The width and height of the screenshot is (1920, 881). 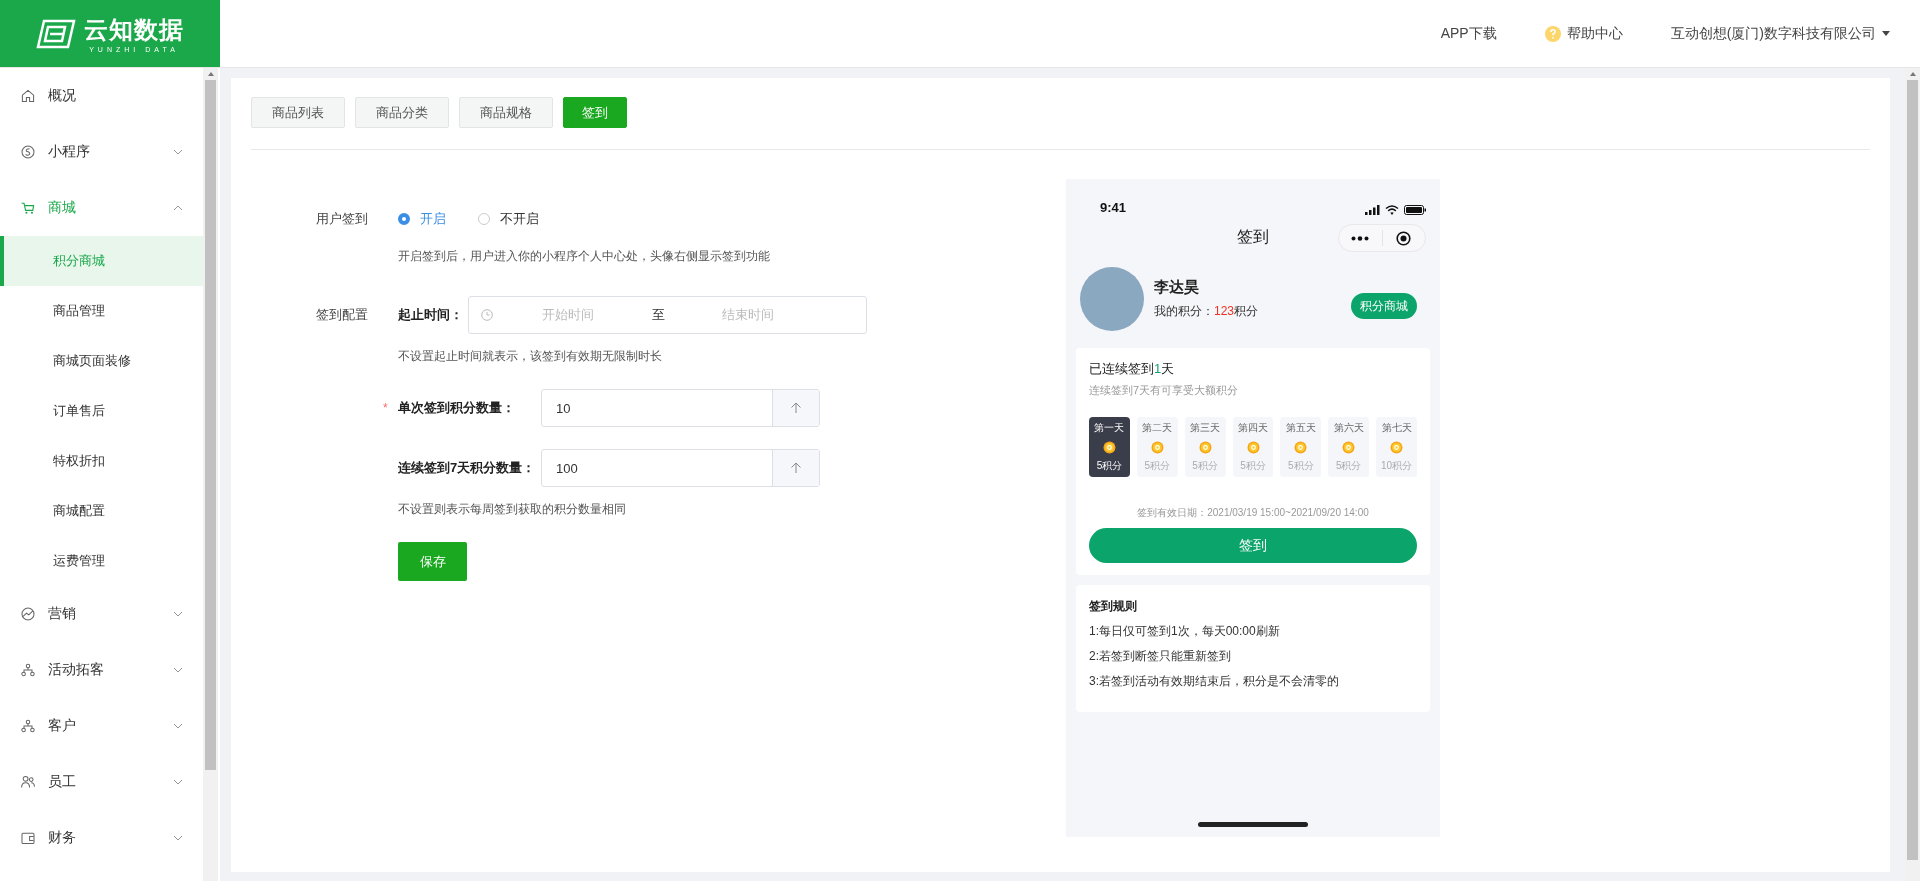 What do you see at coordinates (1132, 369) in the screenshot?
I see `streak-title: 已连续签到1天` at bounding box center [1132, 369].